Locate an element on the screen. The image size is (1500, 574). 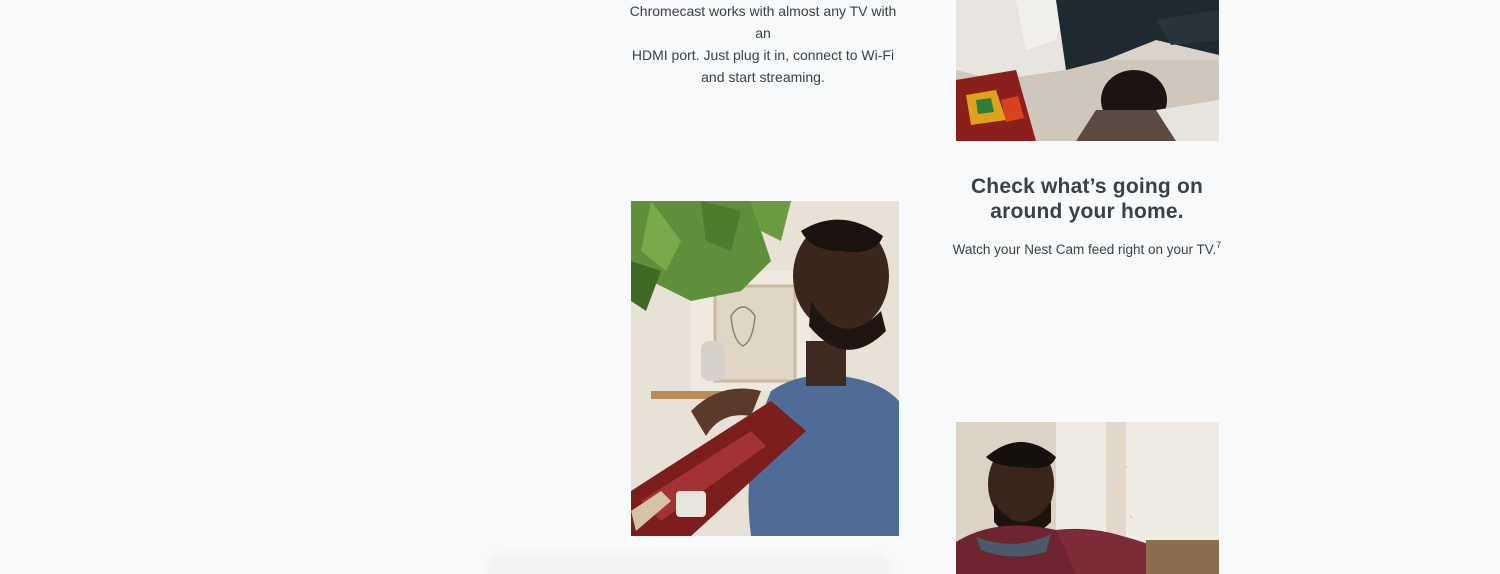
nest-cam-heading-line1: Check what’s going on is located at coordinates (1087, 186).